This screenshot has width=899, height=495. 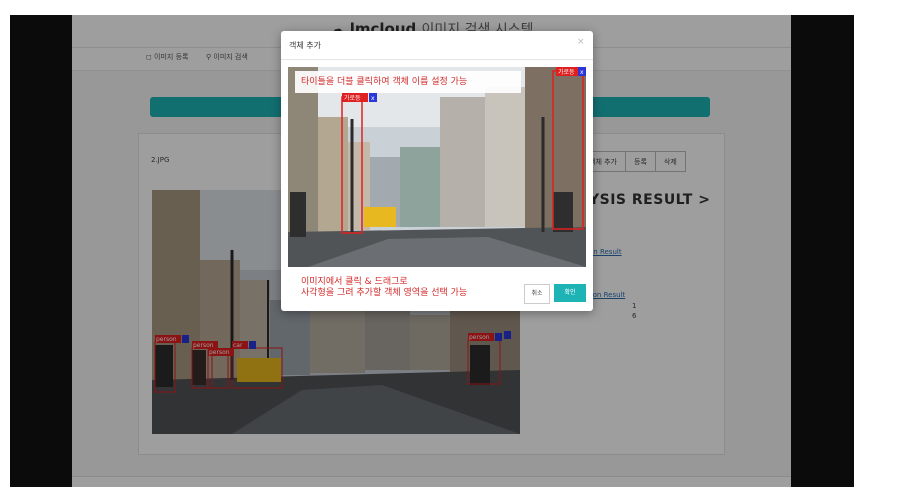 What do you see at coordinates (463, 150) in the screenshot?
I see `selection-overlay: 가로등 x 가로등 x` at bounding box center [463, 150].